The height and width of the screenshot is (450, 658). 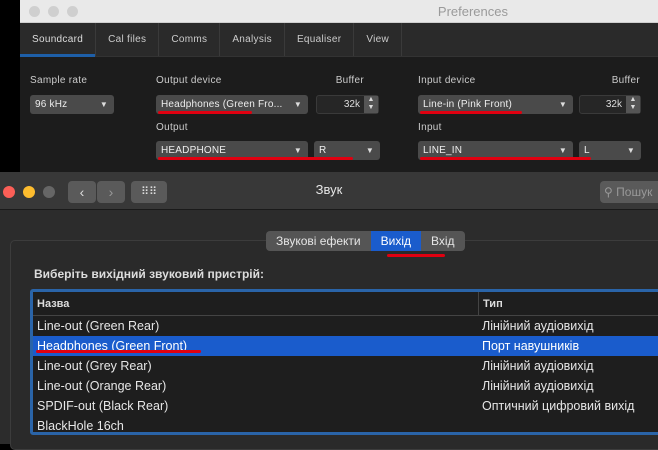 What do you see at coordinates (80, 426) in the screenshot?
I see `device-name: BlackHole 16ch` at bounding box center [80, 426].